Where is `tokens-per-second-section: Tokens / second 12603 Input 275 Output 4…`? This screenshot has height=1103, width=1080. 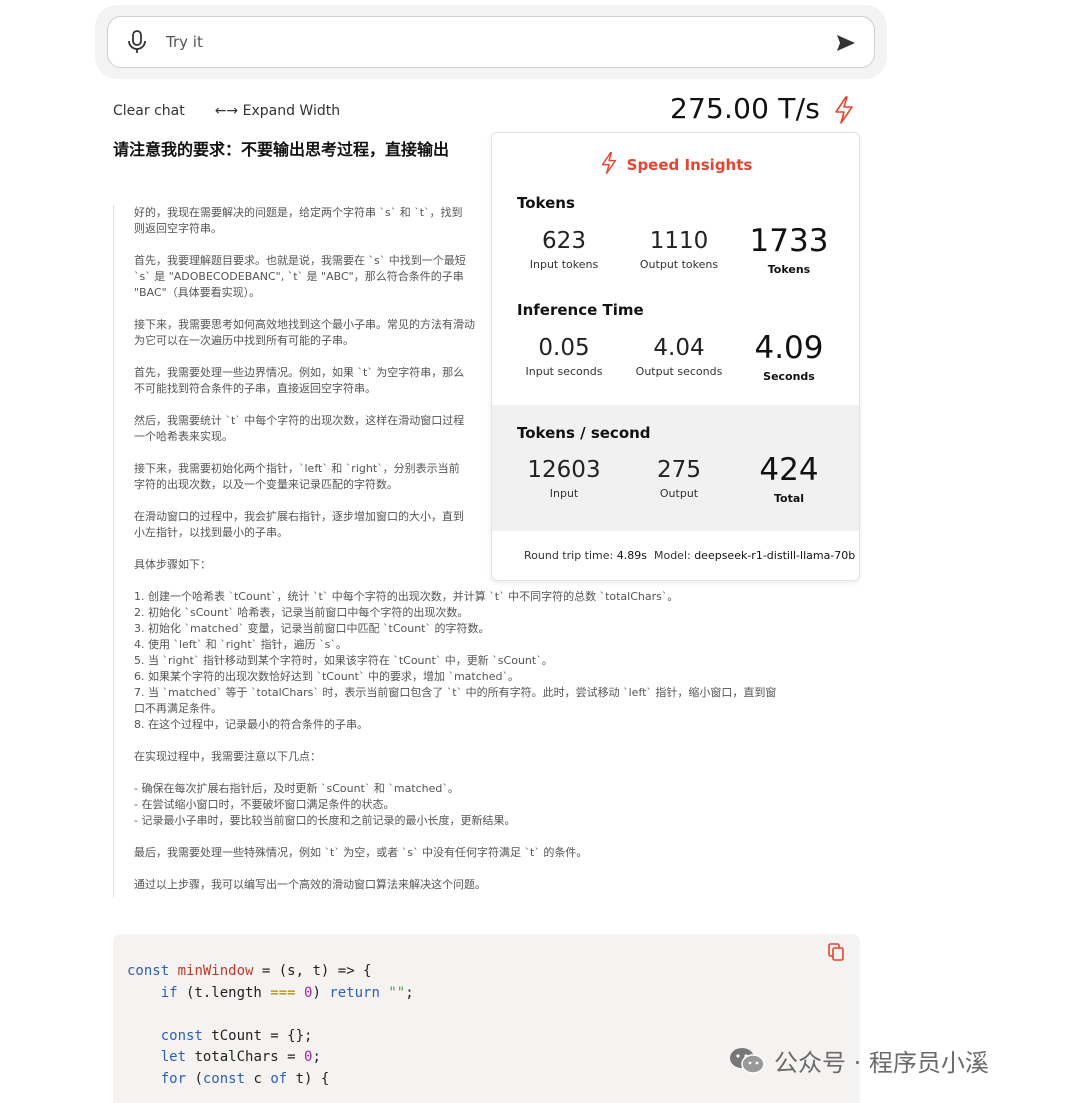 tokens-per-second-section: Tokens / second 12603 Input 275 Output 4… is located at coordinates (675, 468).